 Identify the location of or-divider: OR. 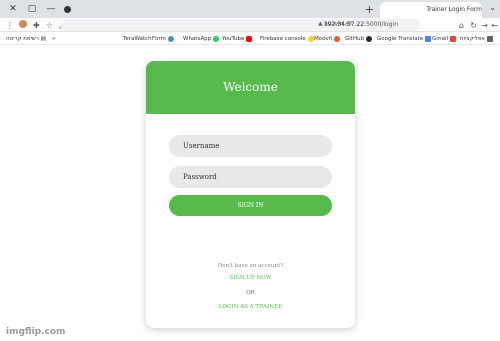
(250, 293).